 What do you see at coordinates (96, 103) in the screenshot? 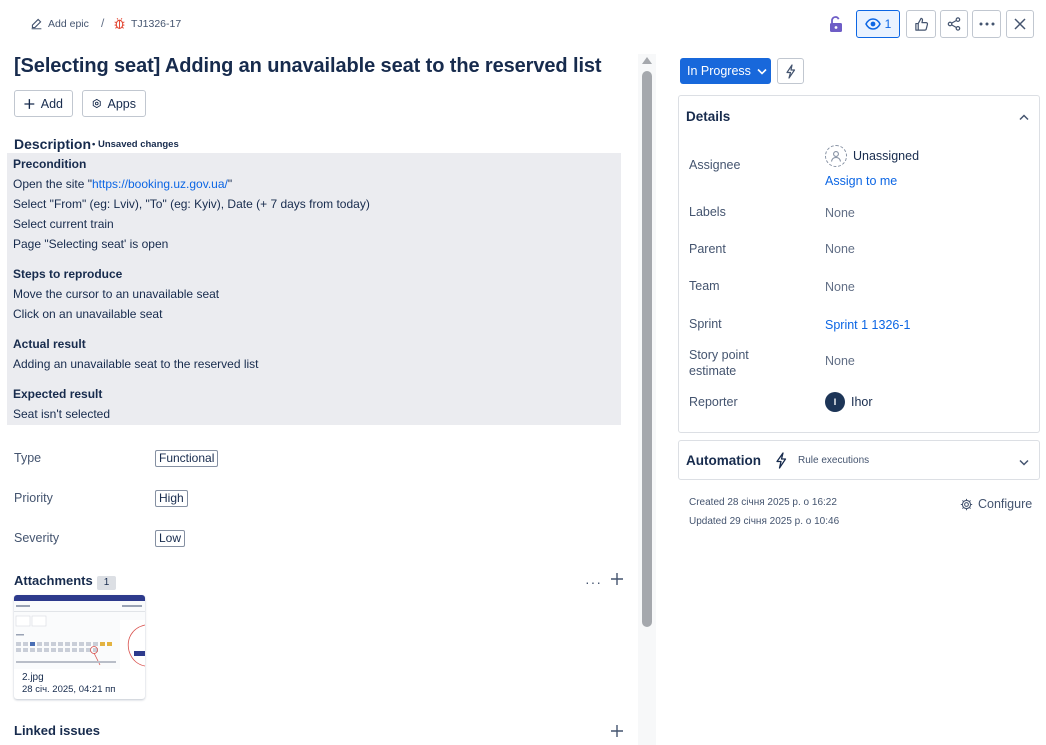
I see `apps-icon` at bounding box center [96, 103].